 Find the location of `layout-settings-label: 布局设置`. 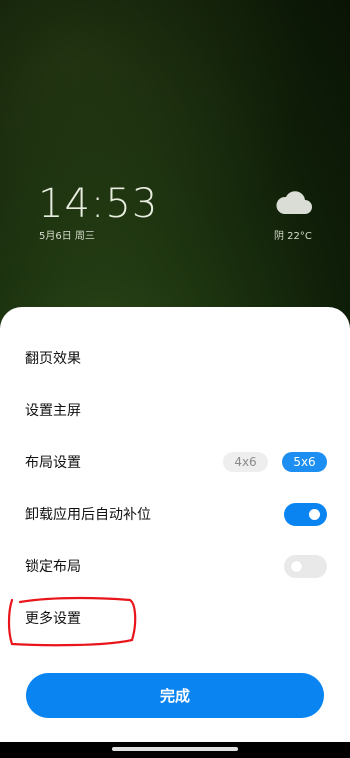

layout-settings-label: 布局设置 is located at coordinates (53, 463).